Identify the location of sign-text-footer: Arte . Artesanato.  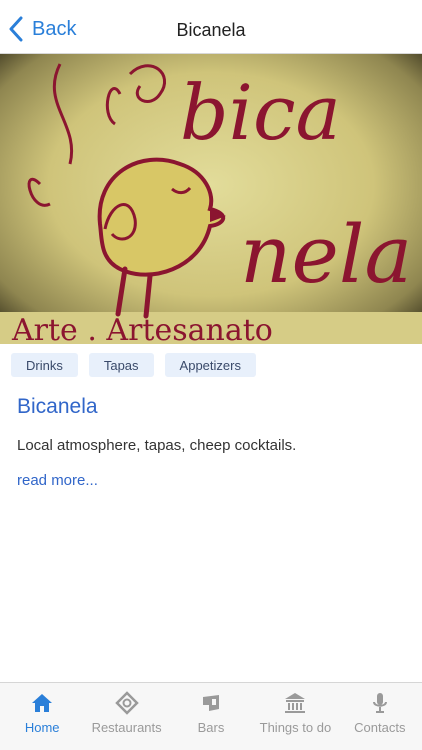
(142, 328).